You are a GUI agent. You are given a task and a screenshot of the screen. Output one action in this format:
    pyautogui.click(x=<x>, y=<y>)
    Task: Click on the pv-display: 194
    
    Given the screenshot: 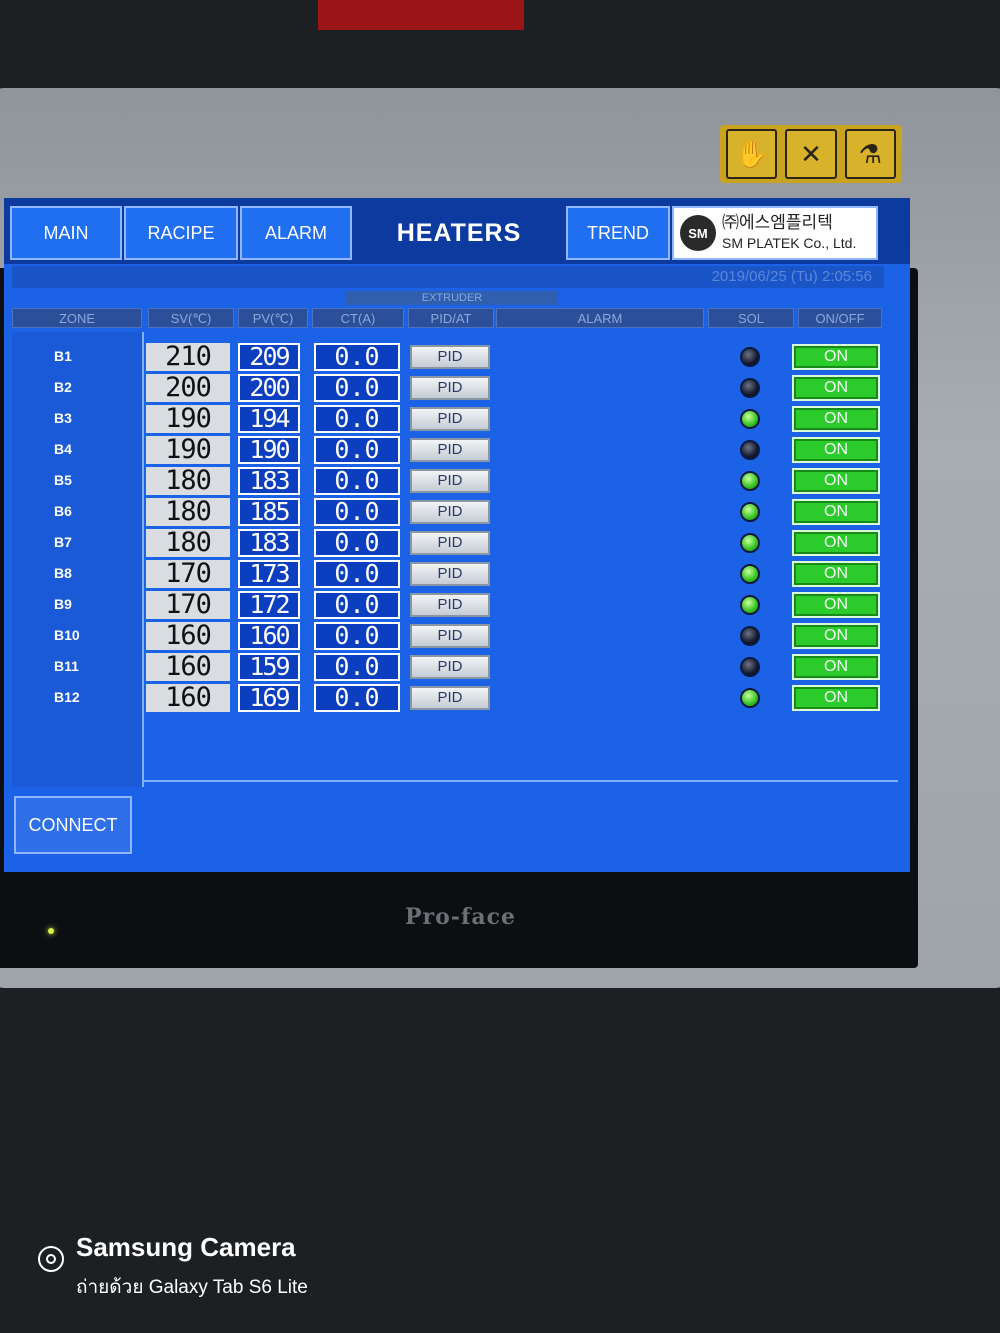 What is the action you would take?
    pyautogui.click(x=269, y=419)
    